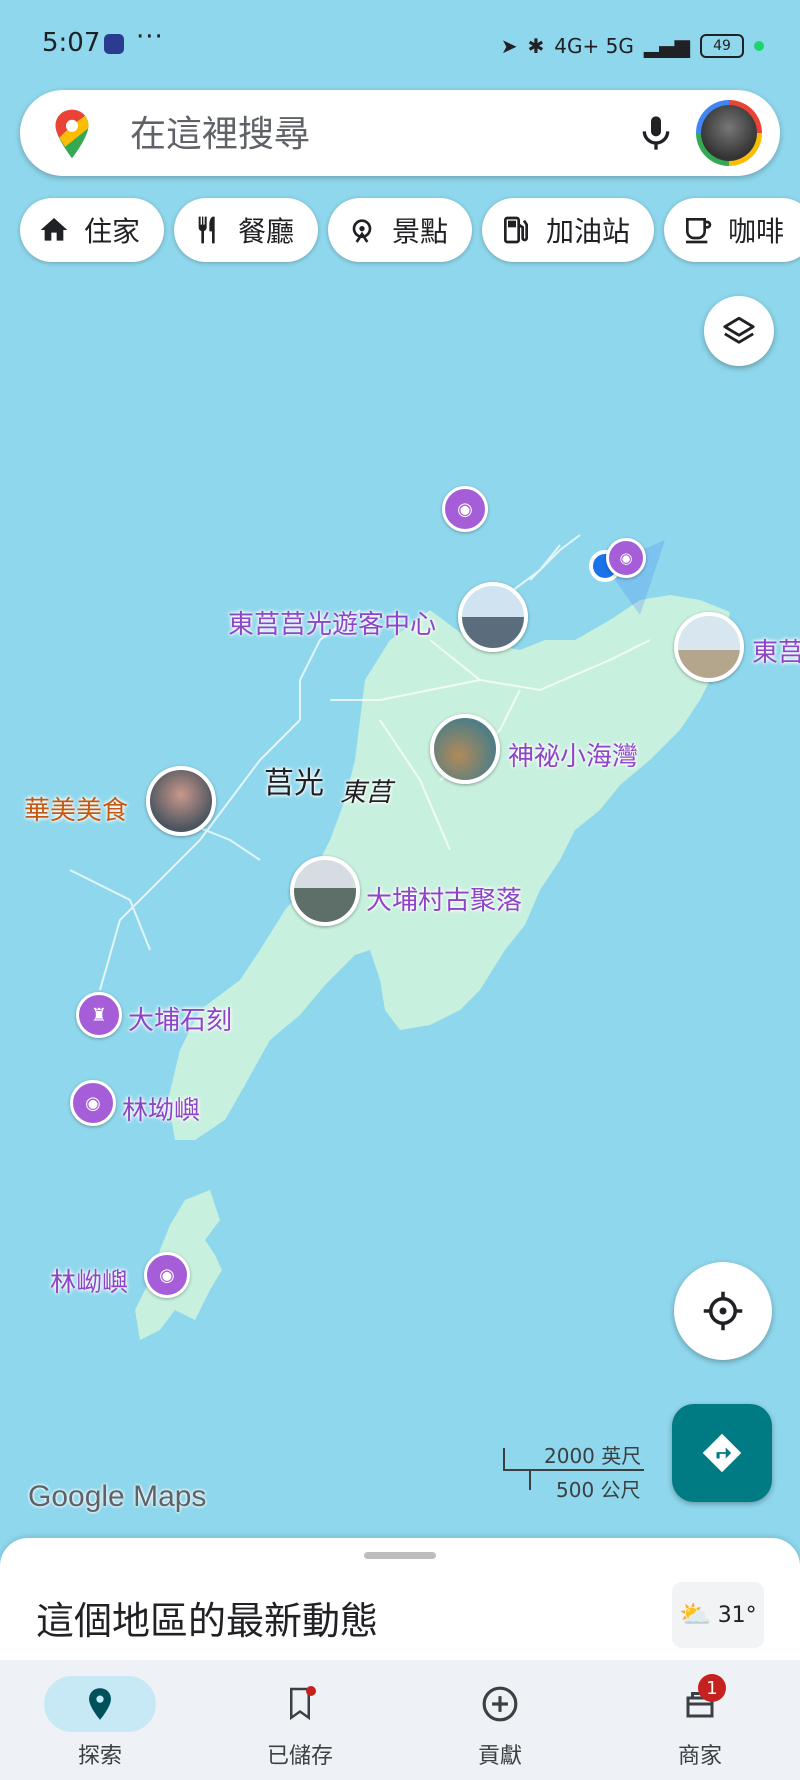  I want to click on chip-gas-station: 加油站, so click(568, 230).